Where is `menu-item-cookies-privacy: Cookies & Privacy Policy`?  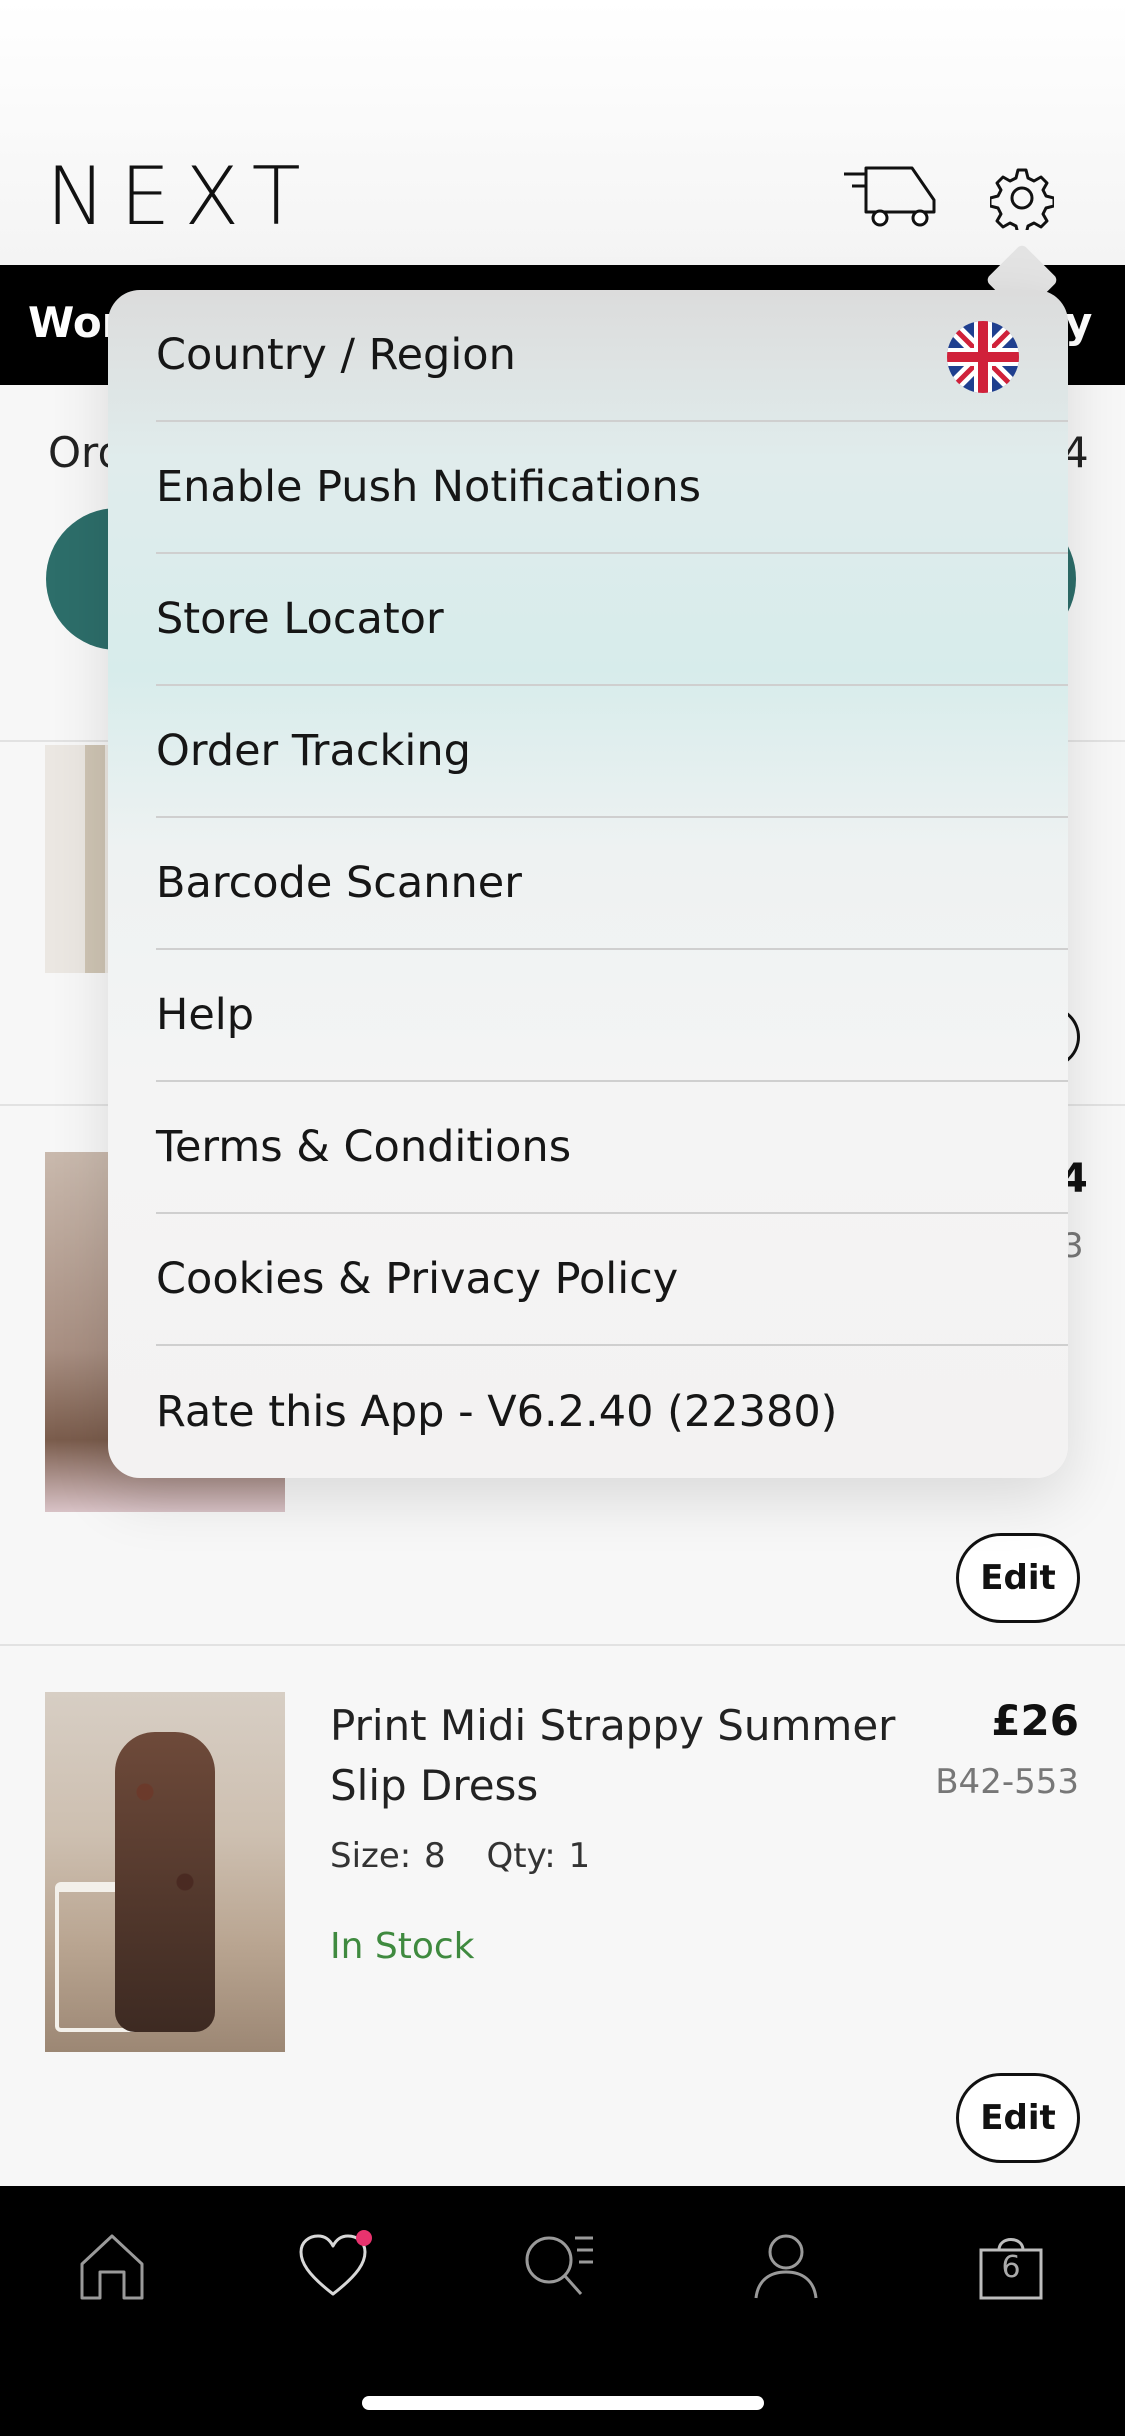 menu-item-cookies-privacy: Cookies & Privacy Policy is located at coordinates (612, 1280).